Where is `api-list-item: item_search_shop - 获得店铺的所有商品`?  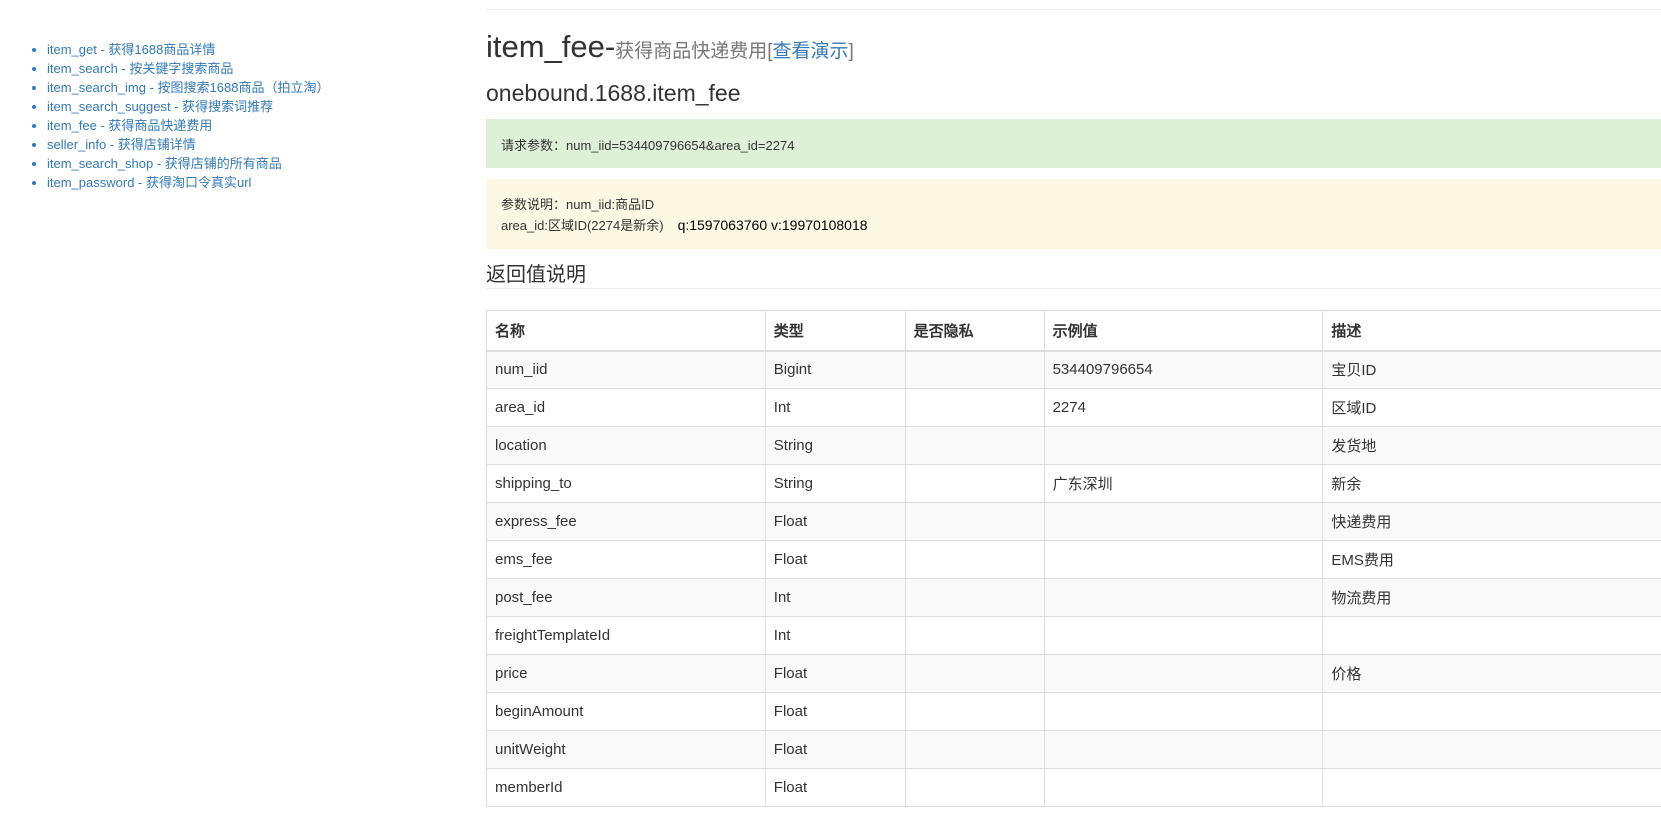 api-list-item: item_search_shop - 获得店铺的所有商品 is located at coordinates (238, 163).